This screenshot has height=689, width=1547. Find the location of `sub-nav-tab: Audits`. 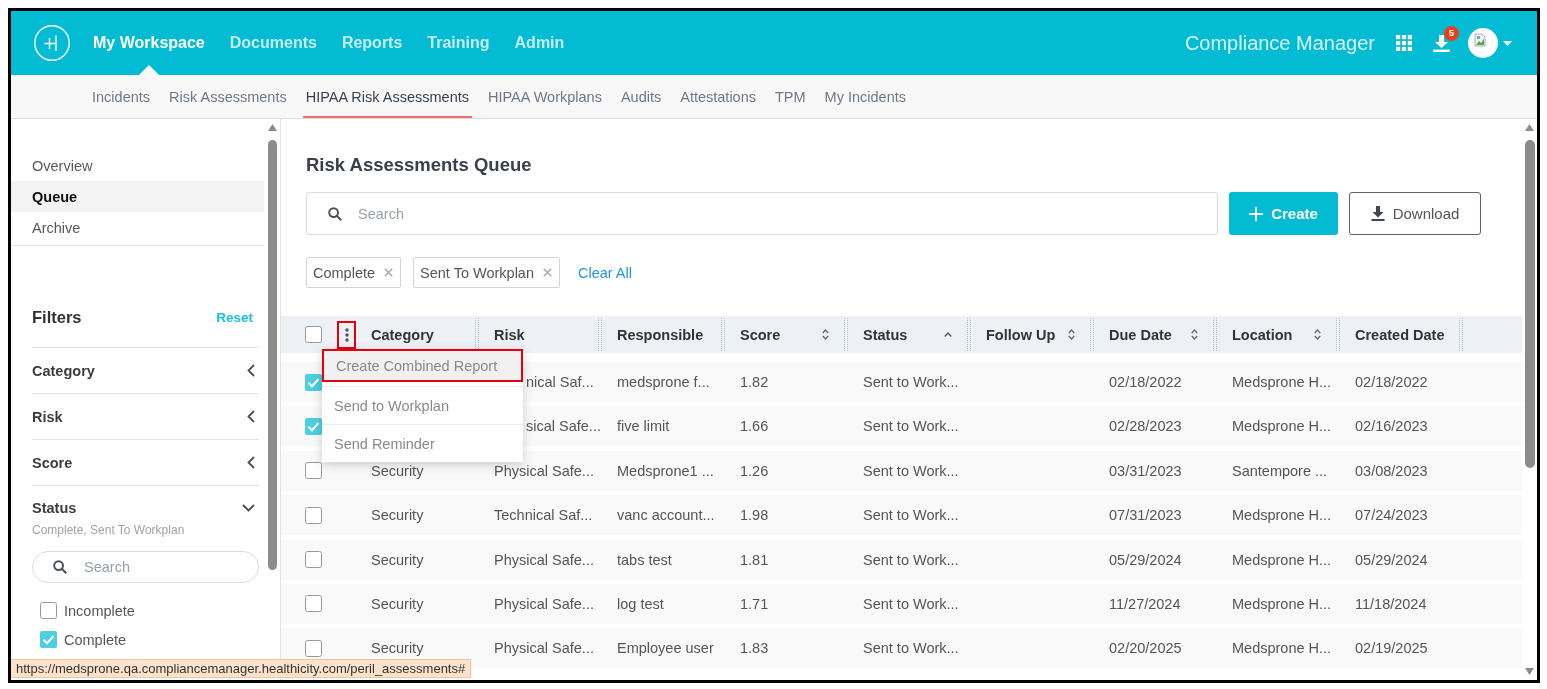

sub-nav-tab: Audits is located at coordinates (641, 96).